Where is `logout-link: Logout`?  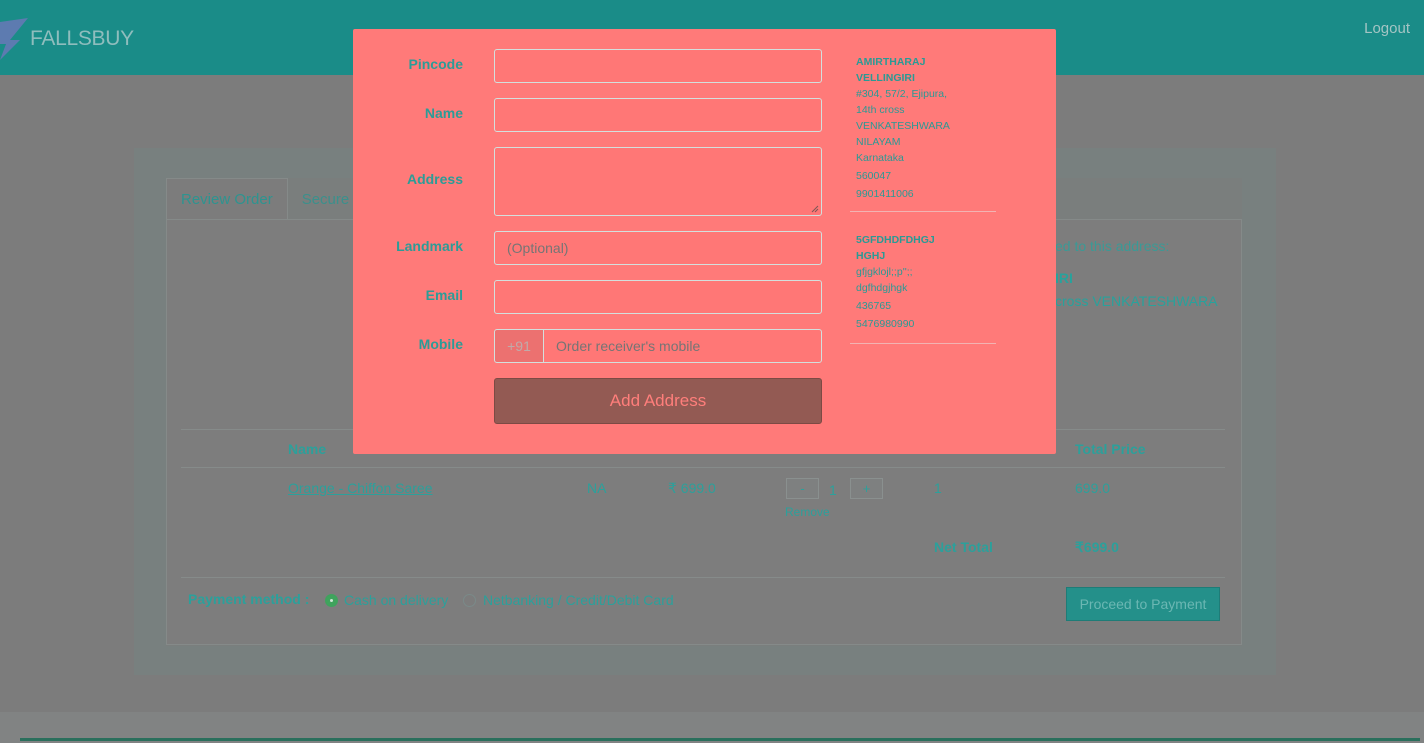
logout-link: Logout is located at coordinates (1387, 28).